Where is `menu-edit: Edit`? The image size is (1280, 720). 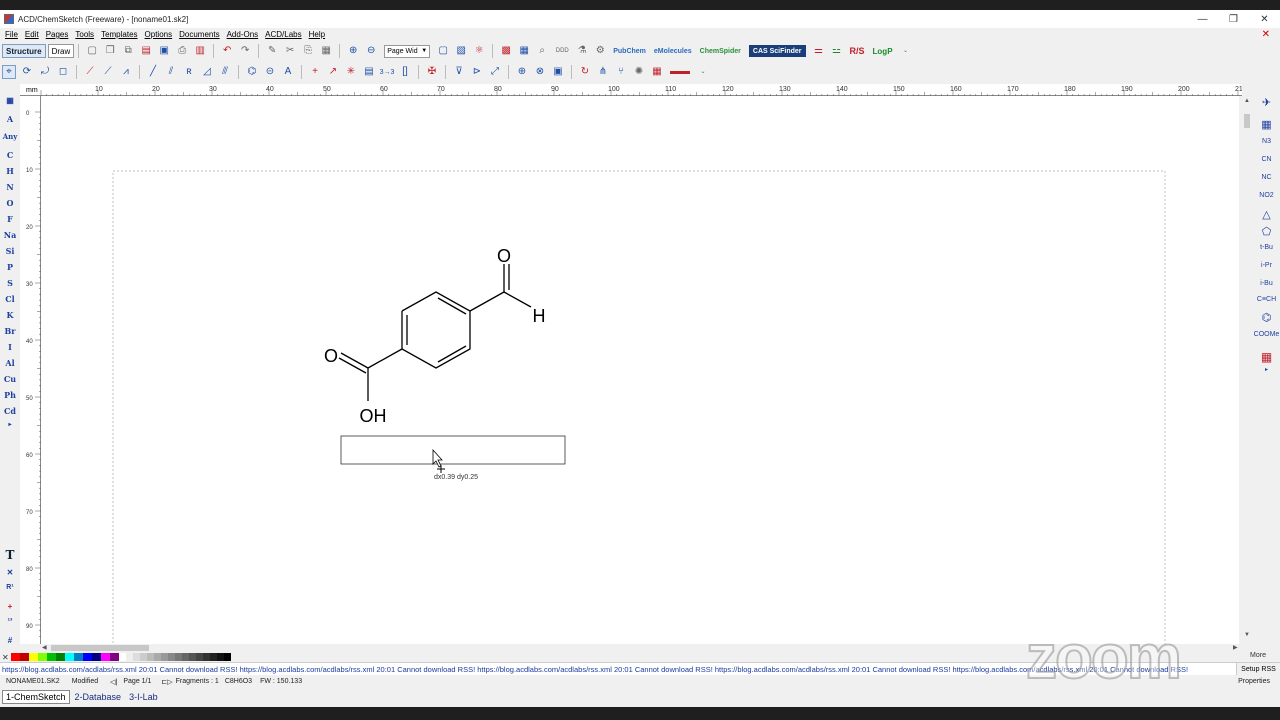 menu-edit: Edit is located at coordinates (32, 34).